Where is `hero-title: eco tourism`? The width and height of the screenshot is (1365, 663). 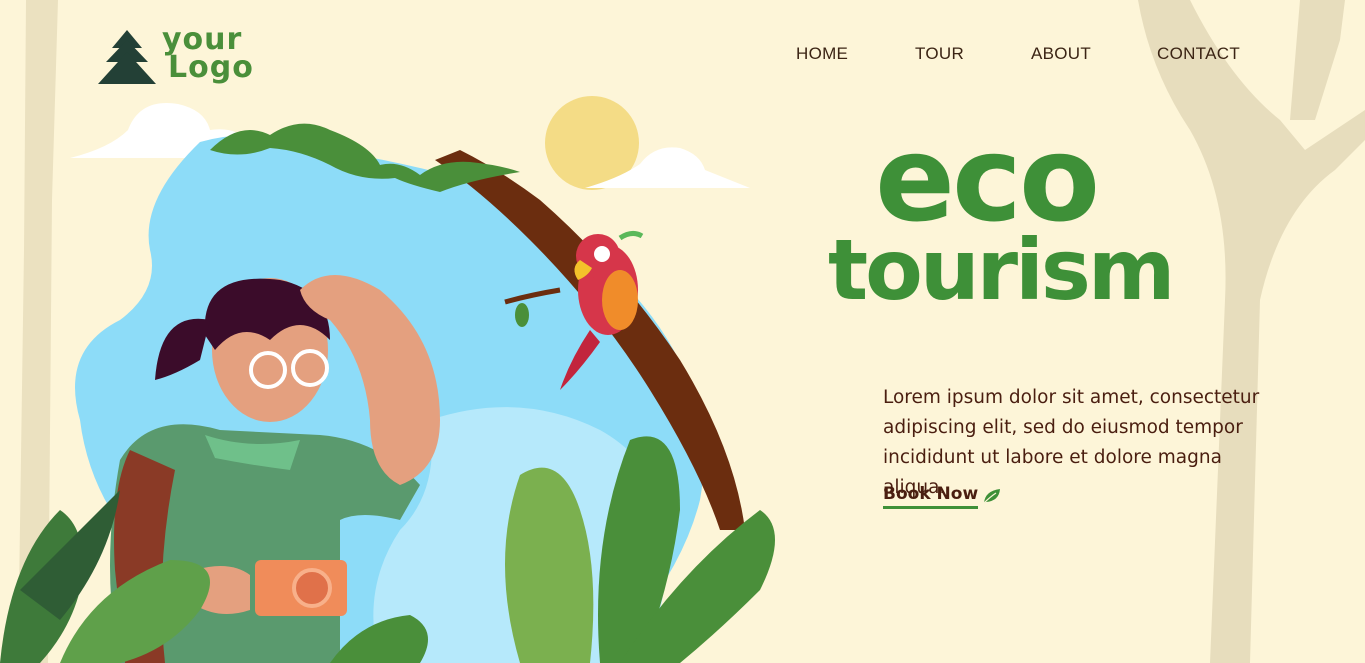
hero-title: eco tourism is located at coordinates (1020, 225).